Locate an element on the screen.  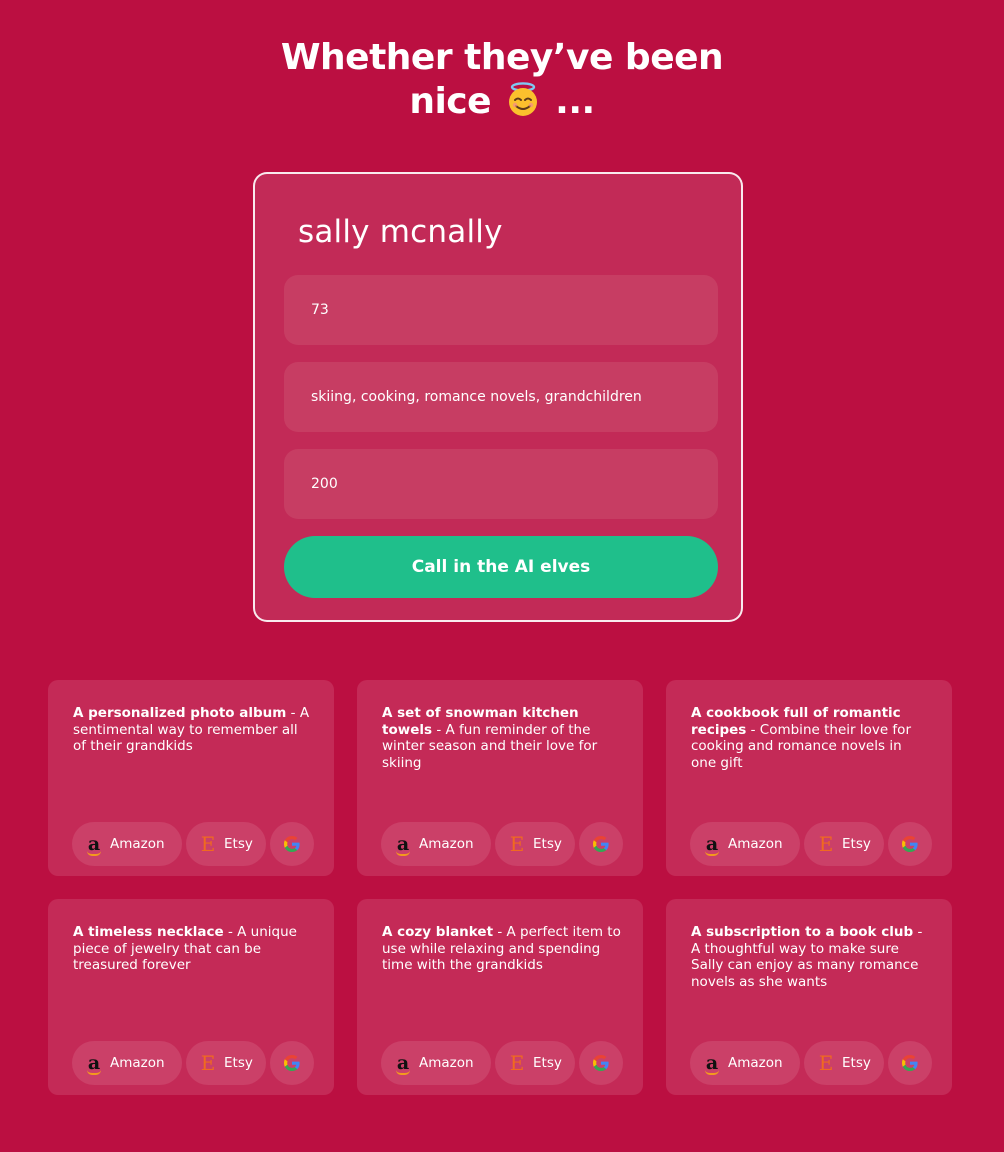
smiling-face-with-halo-icon is located at coordinates (523, 99).